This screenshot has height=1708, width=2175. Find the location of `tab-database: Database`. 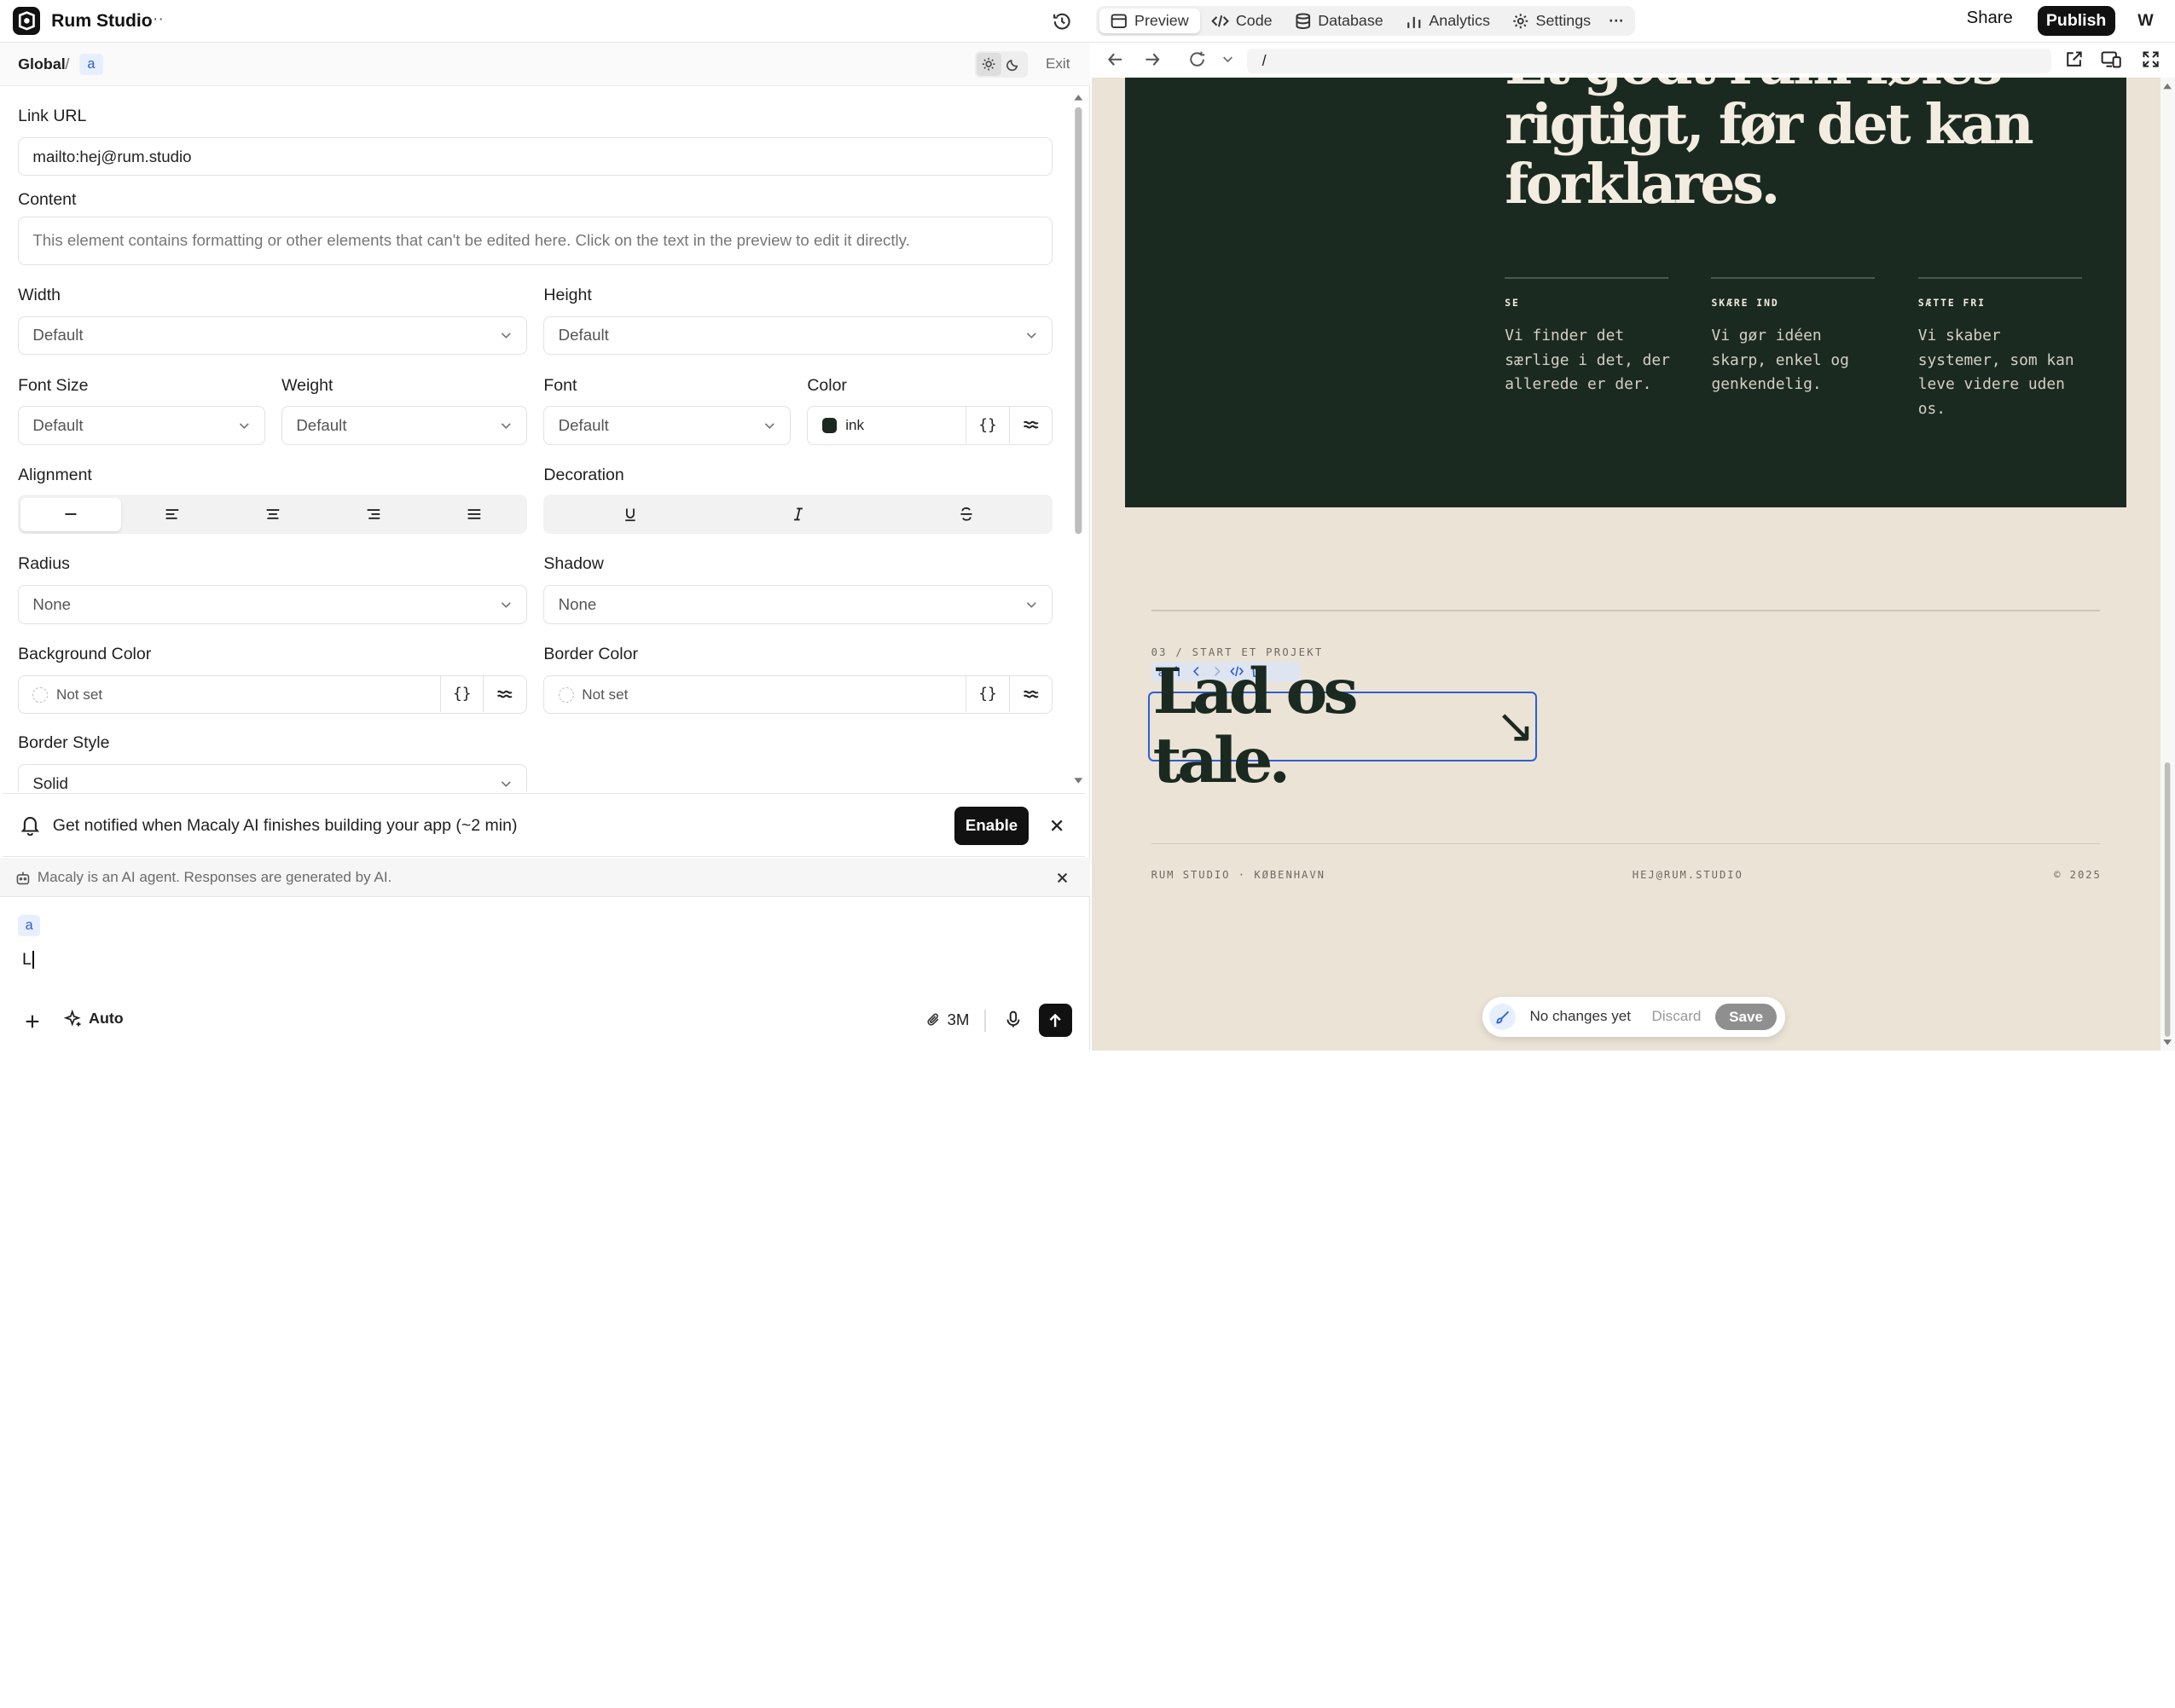

tab-database: Database is located at coordinates (1339, 21).